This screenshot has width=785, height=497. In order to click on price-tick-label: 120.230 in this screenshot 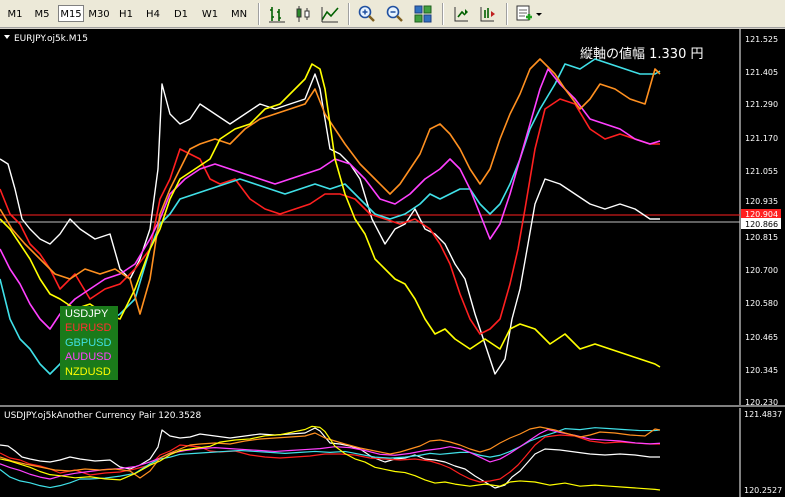, I will do `click(761, 402)`.